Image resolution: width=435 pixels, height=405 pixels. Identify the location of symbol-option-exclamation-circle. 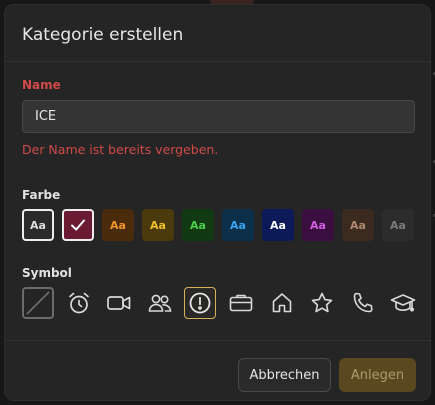
(200, 303).